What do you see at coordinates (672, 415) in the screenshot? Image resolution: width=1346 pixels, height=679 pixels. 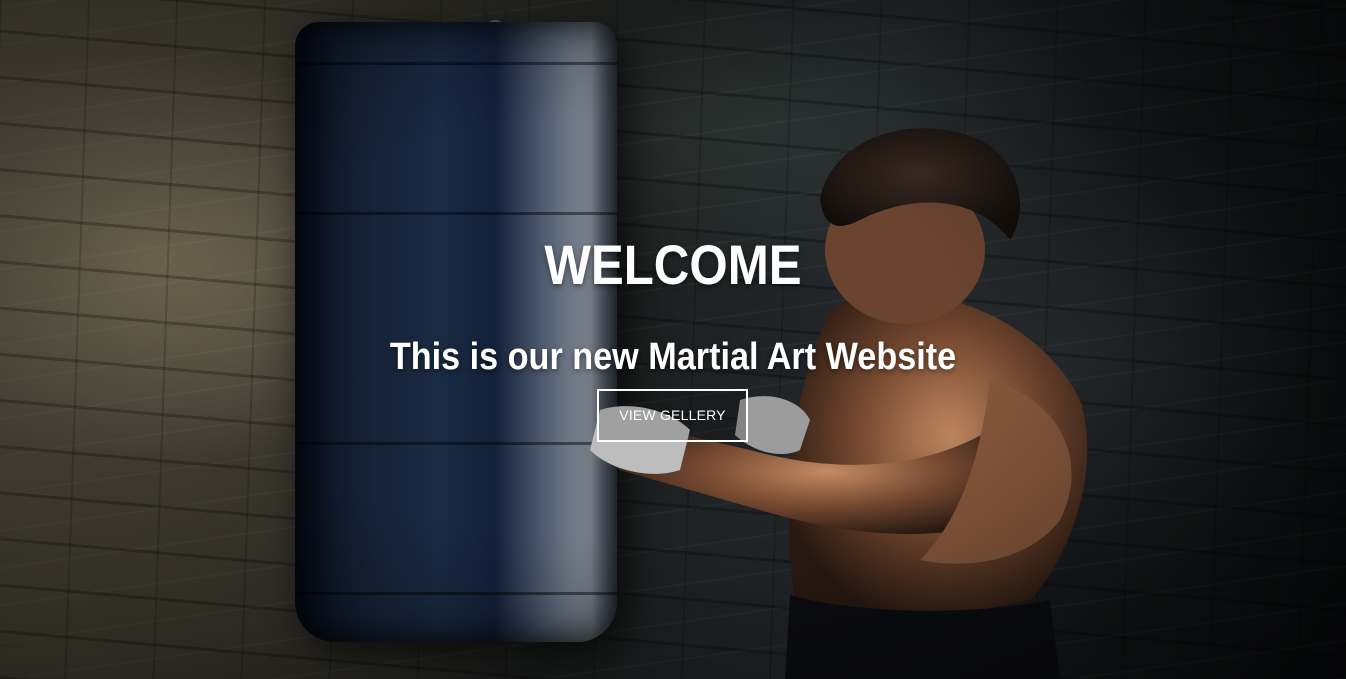 I see `view-gallery-button: VIEW GELLERY` at bounding box center [672, 415].